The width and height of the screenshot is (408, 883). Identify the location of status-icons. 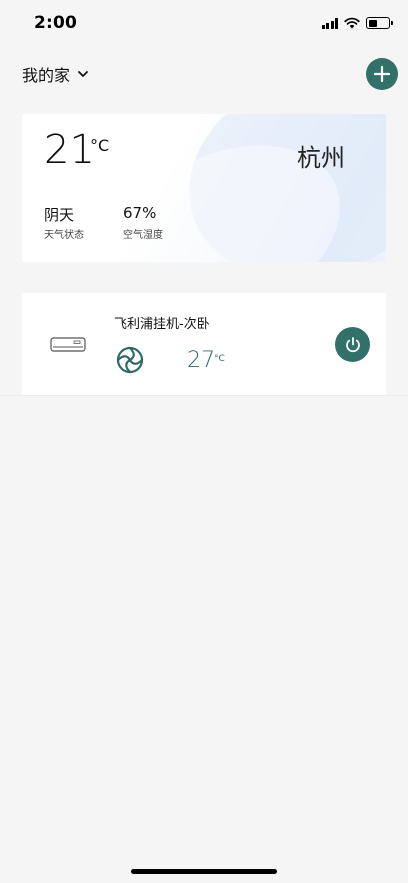
(357, 23).